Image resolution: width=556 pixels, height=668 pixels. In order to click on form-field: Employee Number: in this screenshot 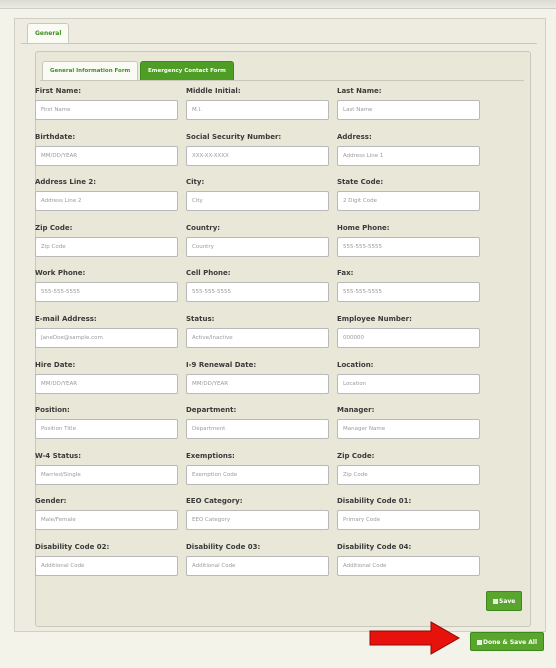, I will do `click(409, 331)`.